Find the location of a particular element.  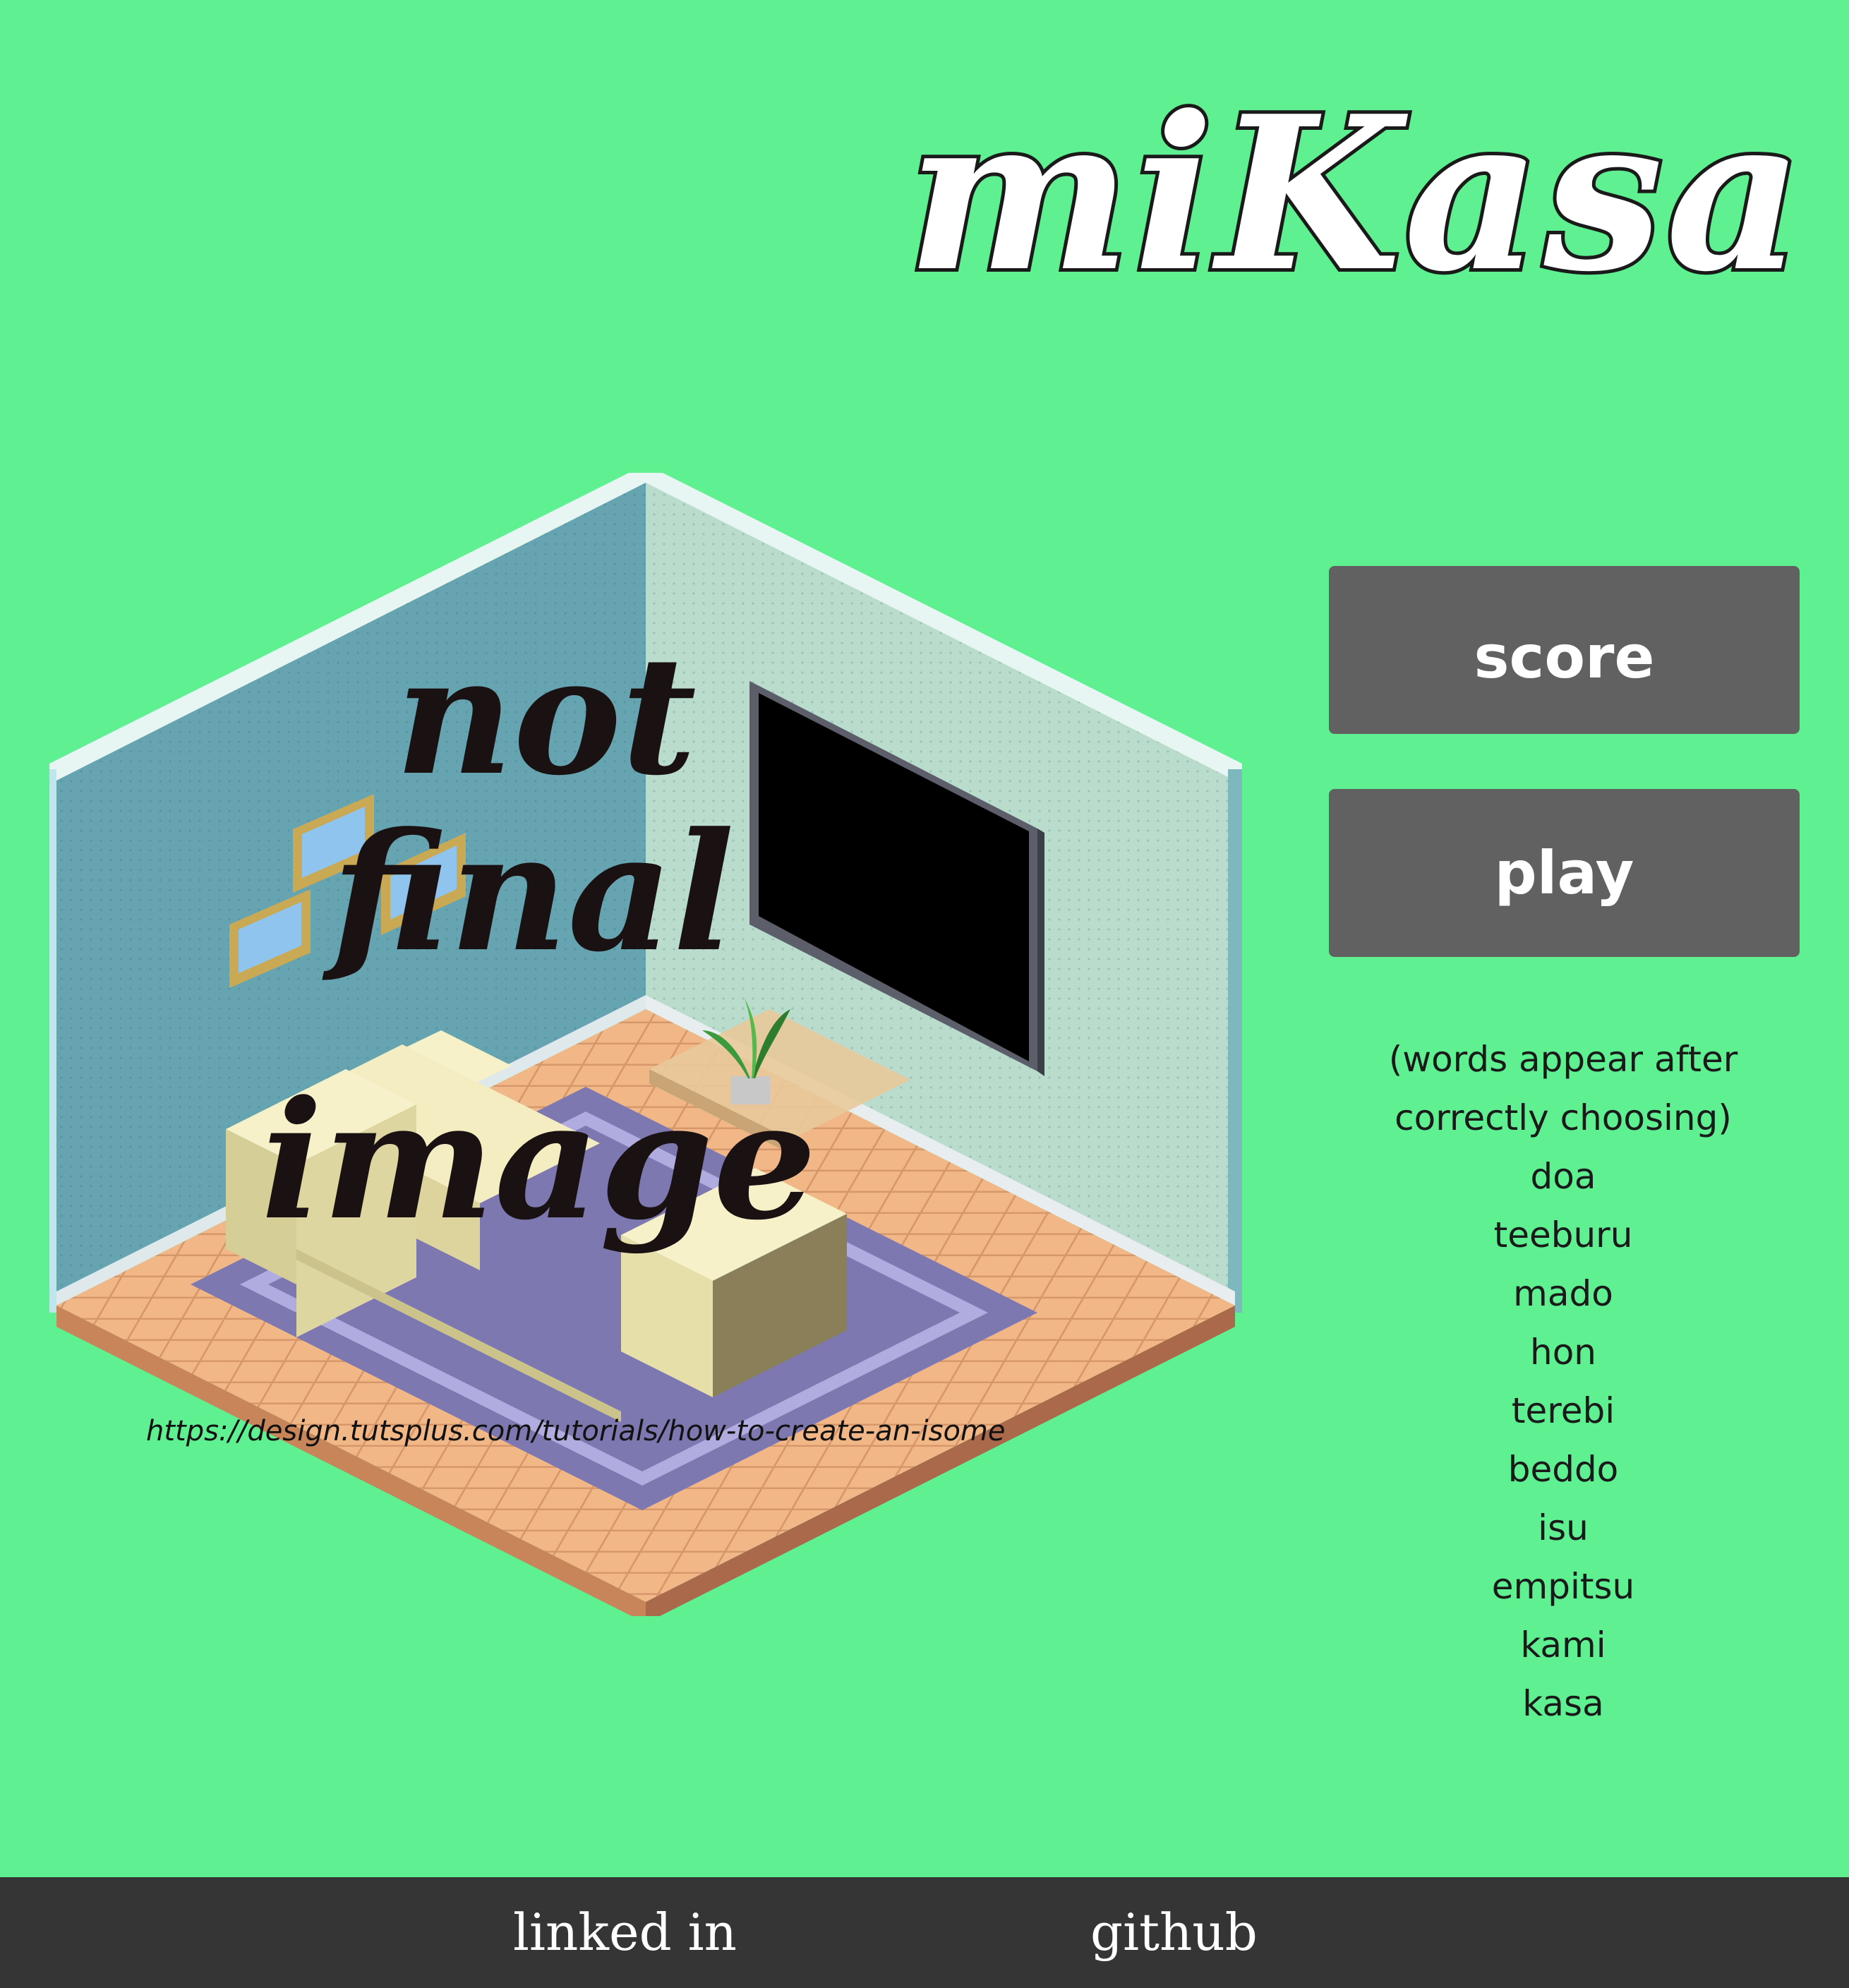

watermark-word: final is located at coordinates (533, 893).